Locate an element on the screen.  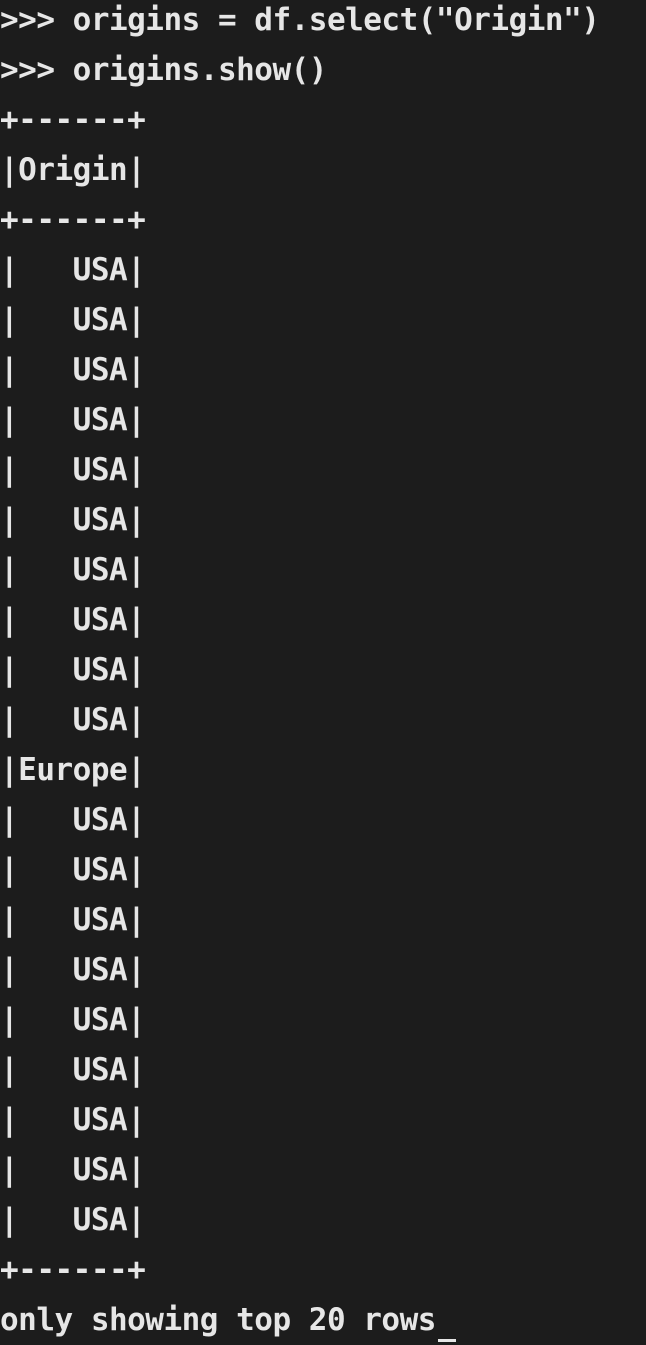
output-footer-text: only showing top 20 rows is located at coordinates (218, 1320).